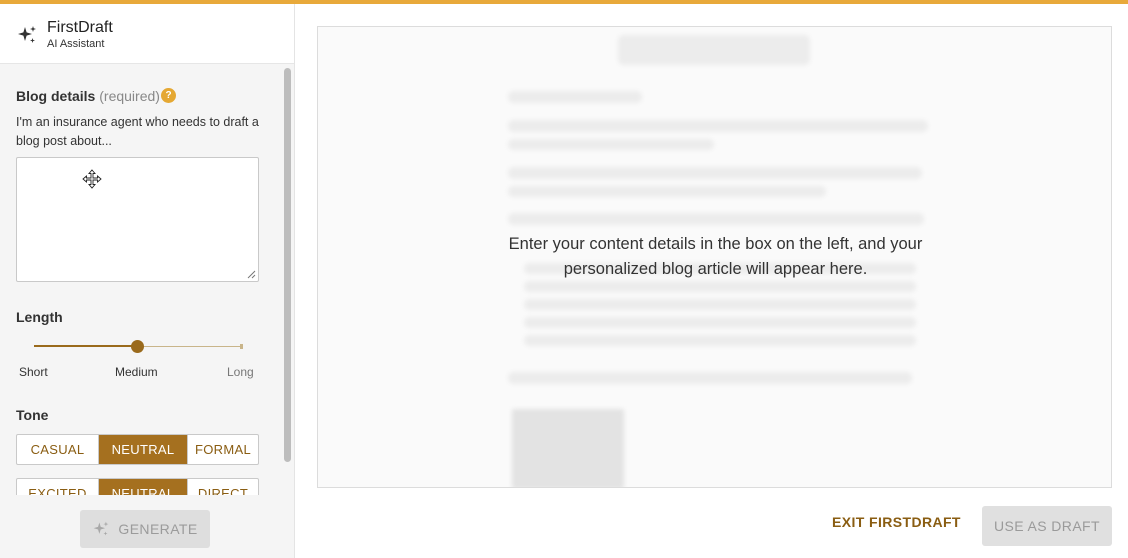 Image resolution: width=1128 pixels, height=558 pixels. Describe the element at coordinates (143, 487) in the screenshot. I see `tone-neutral-button-2: NEUTRAL` at that location.